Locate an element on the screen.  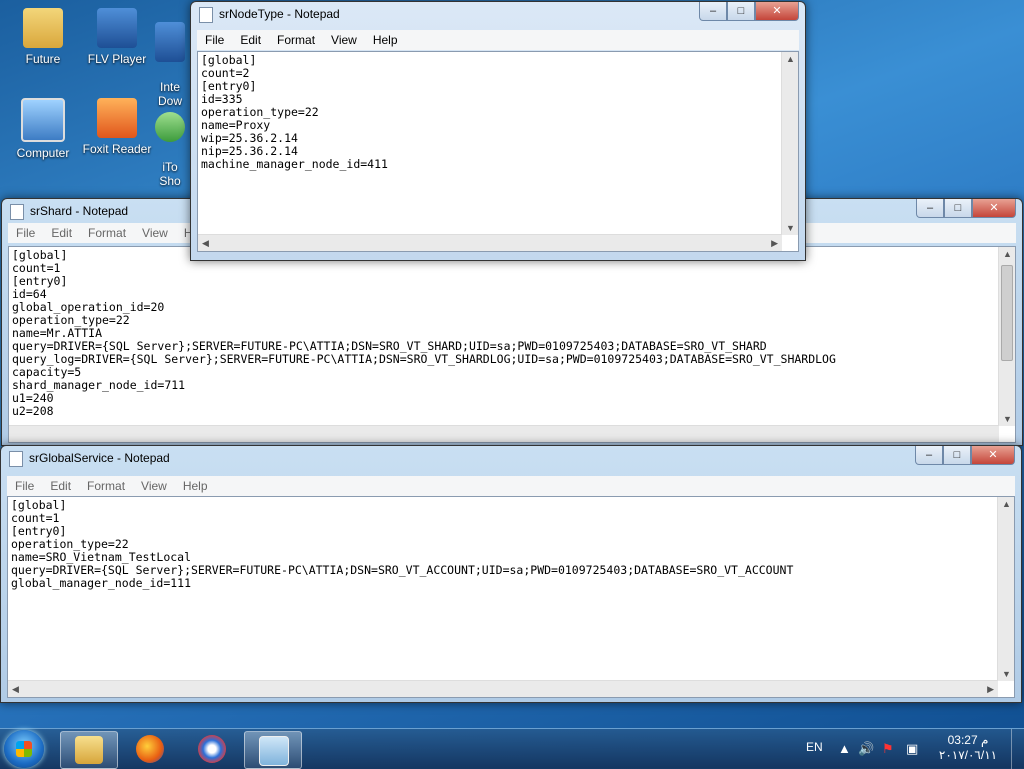
network-icon: ▣ is located at coordinates (912, 749).